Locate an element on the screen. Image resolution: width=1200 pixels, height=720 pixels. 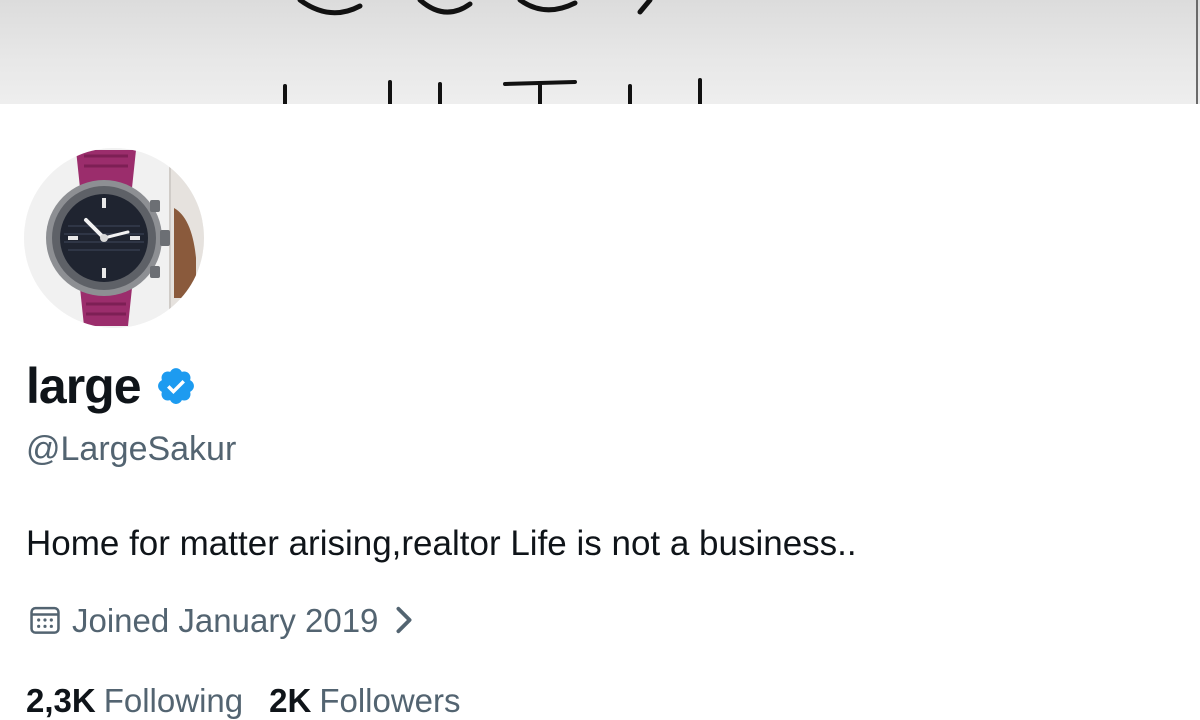
following-link: 2,3K Following is located at coordinates (134, 700).